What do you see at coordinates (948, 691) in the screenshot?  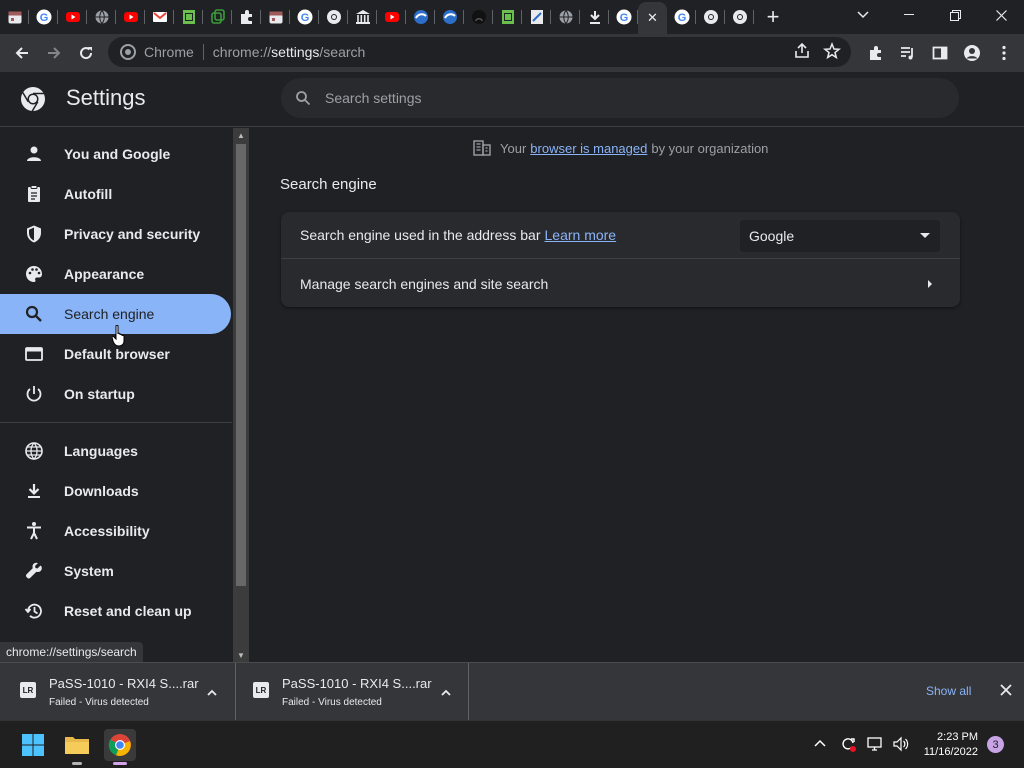 I see `show-all-button: Show all` at bounding box center [948, 691].